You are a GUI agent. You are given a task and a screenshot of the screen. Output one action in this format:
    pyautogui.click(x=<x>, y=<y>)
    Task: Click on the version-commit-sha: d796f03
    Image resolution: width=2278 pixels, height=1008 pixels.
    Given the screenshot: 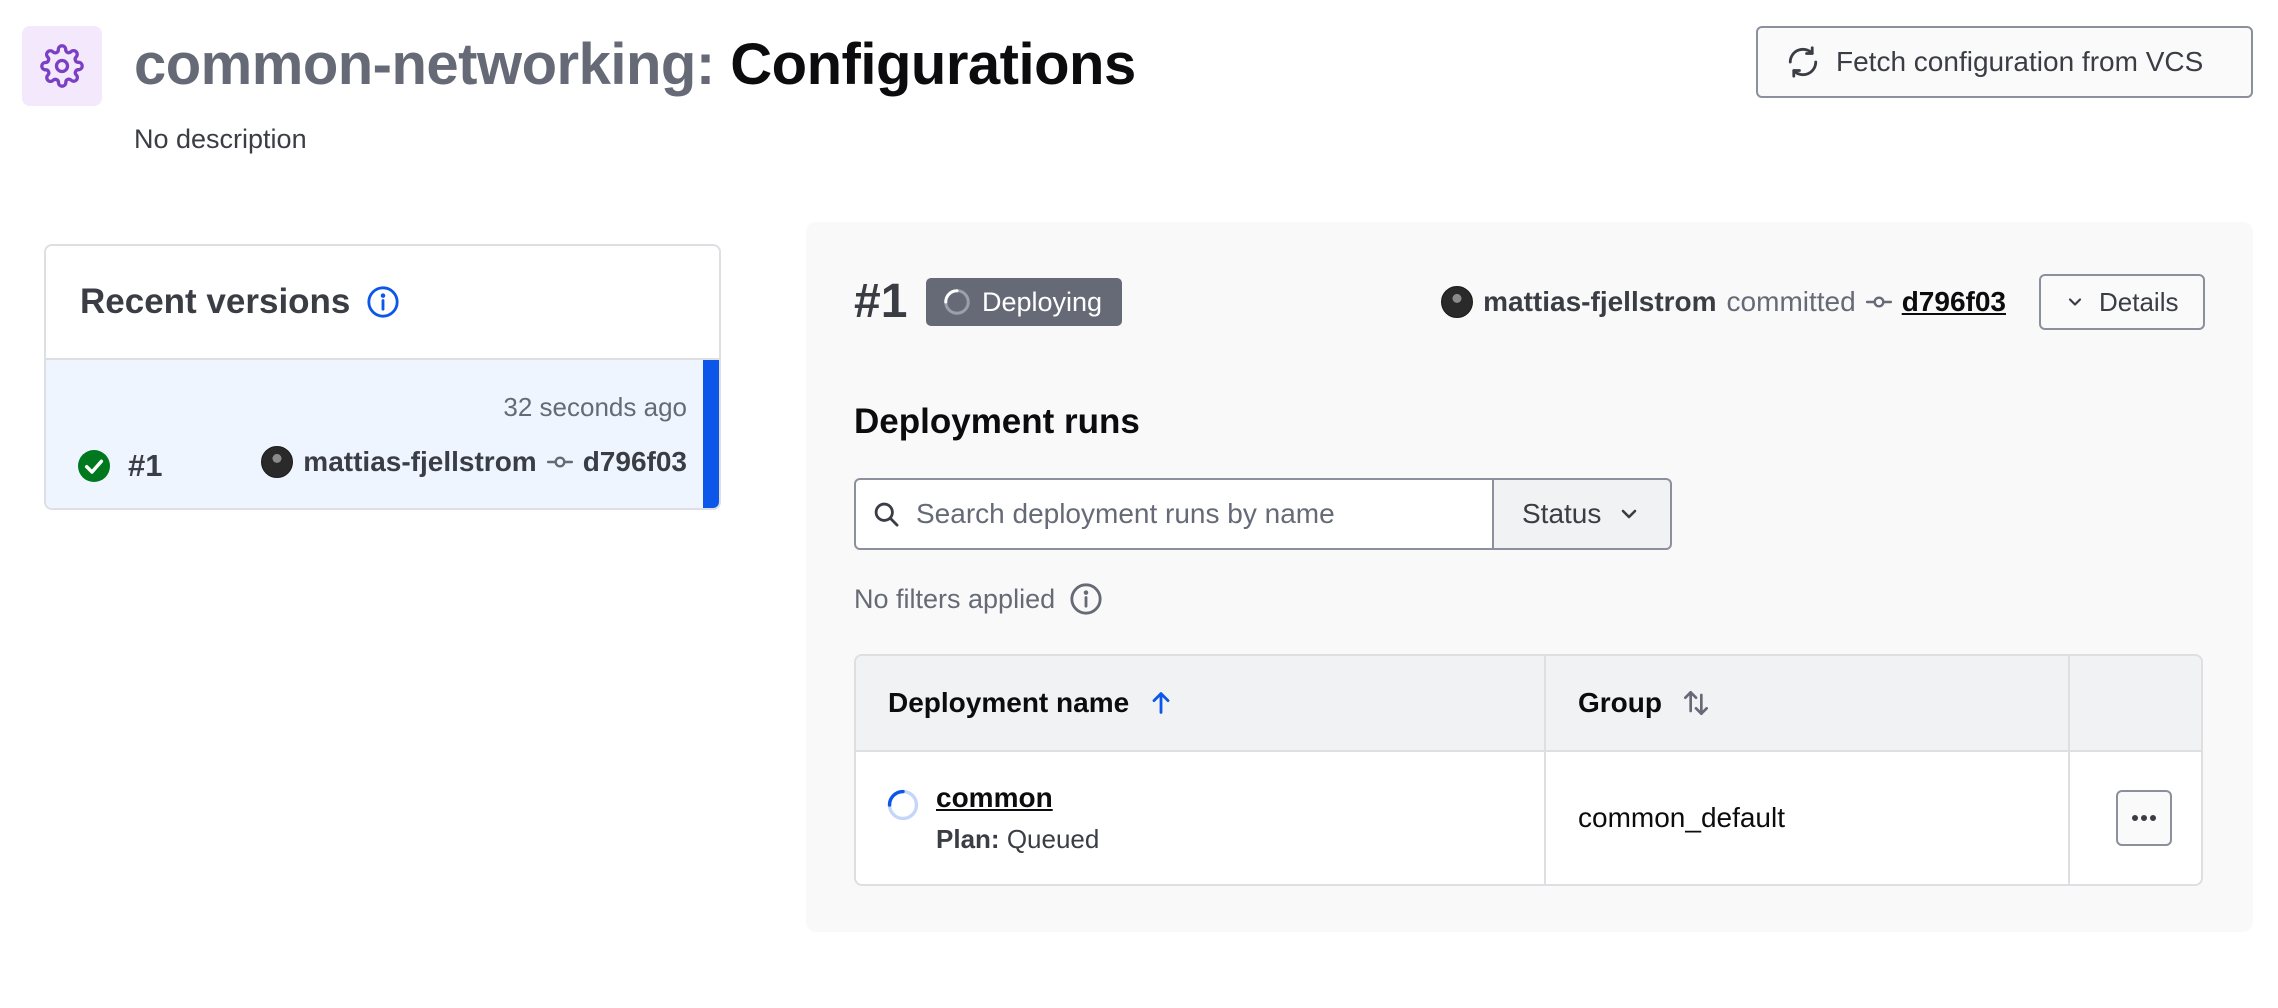 What is the action you would take?
    pyautogui.click(x=634, y=461)
    